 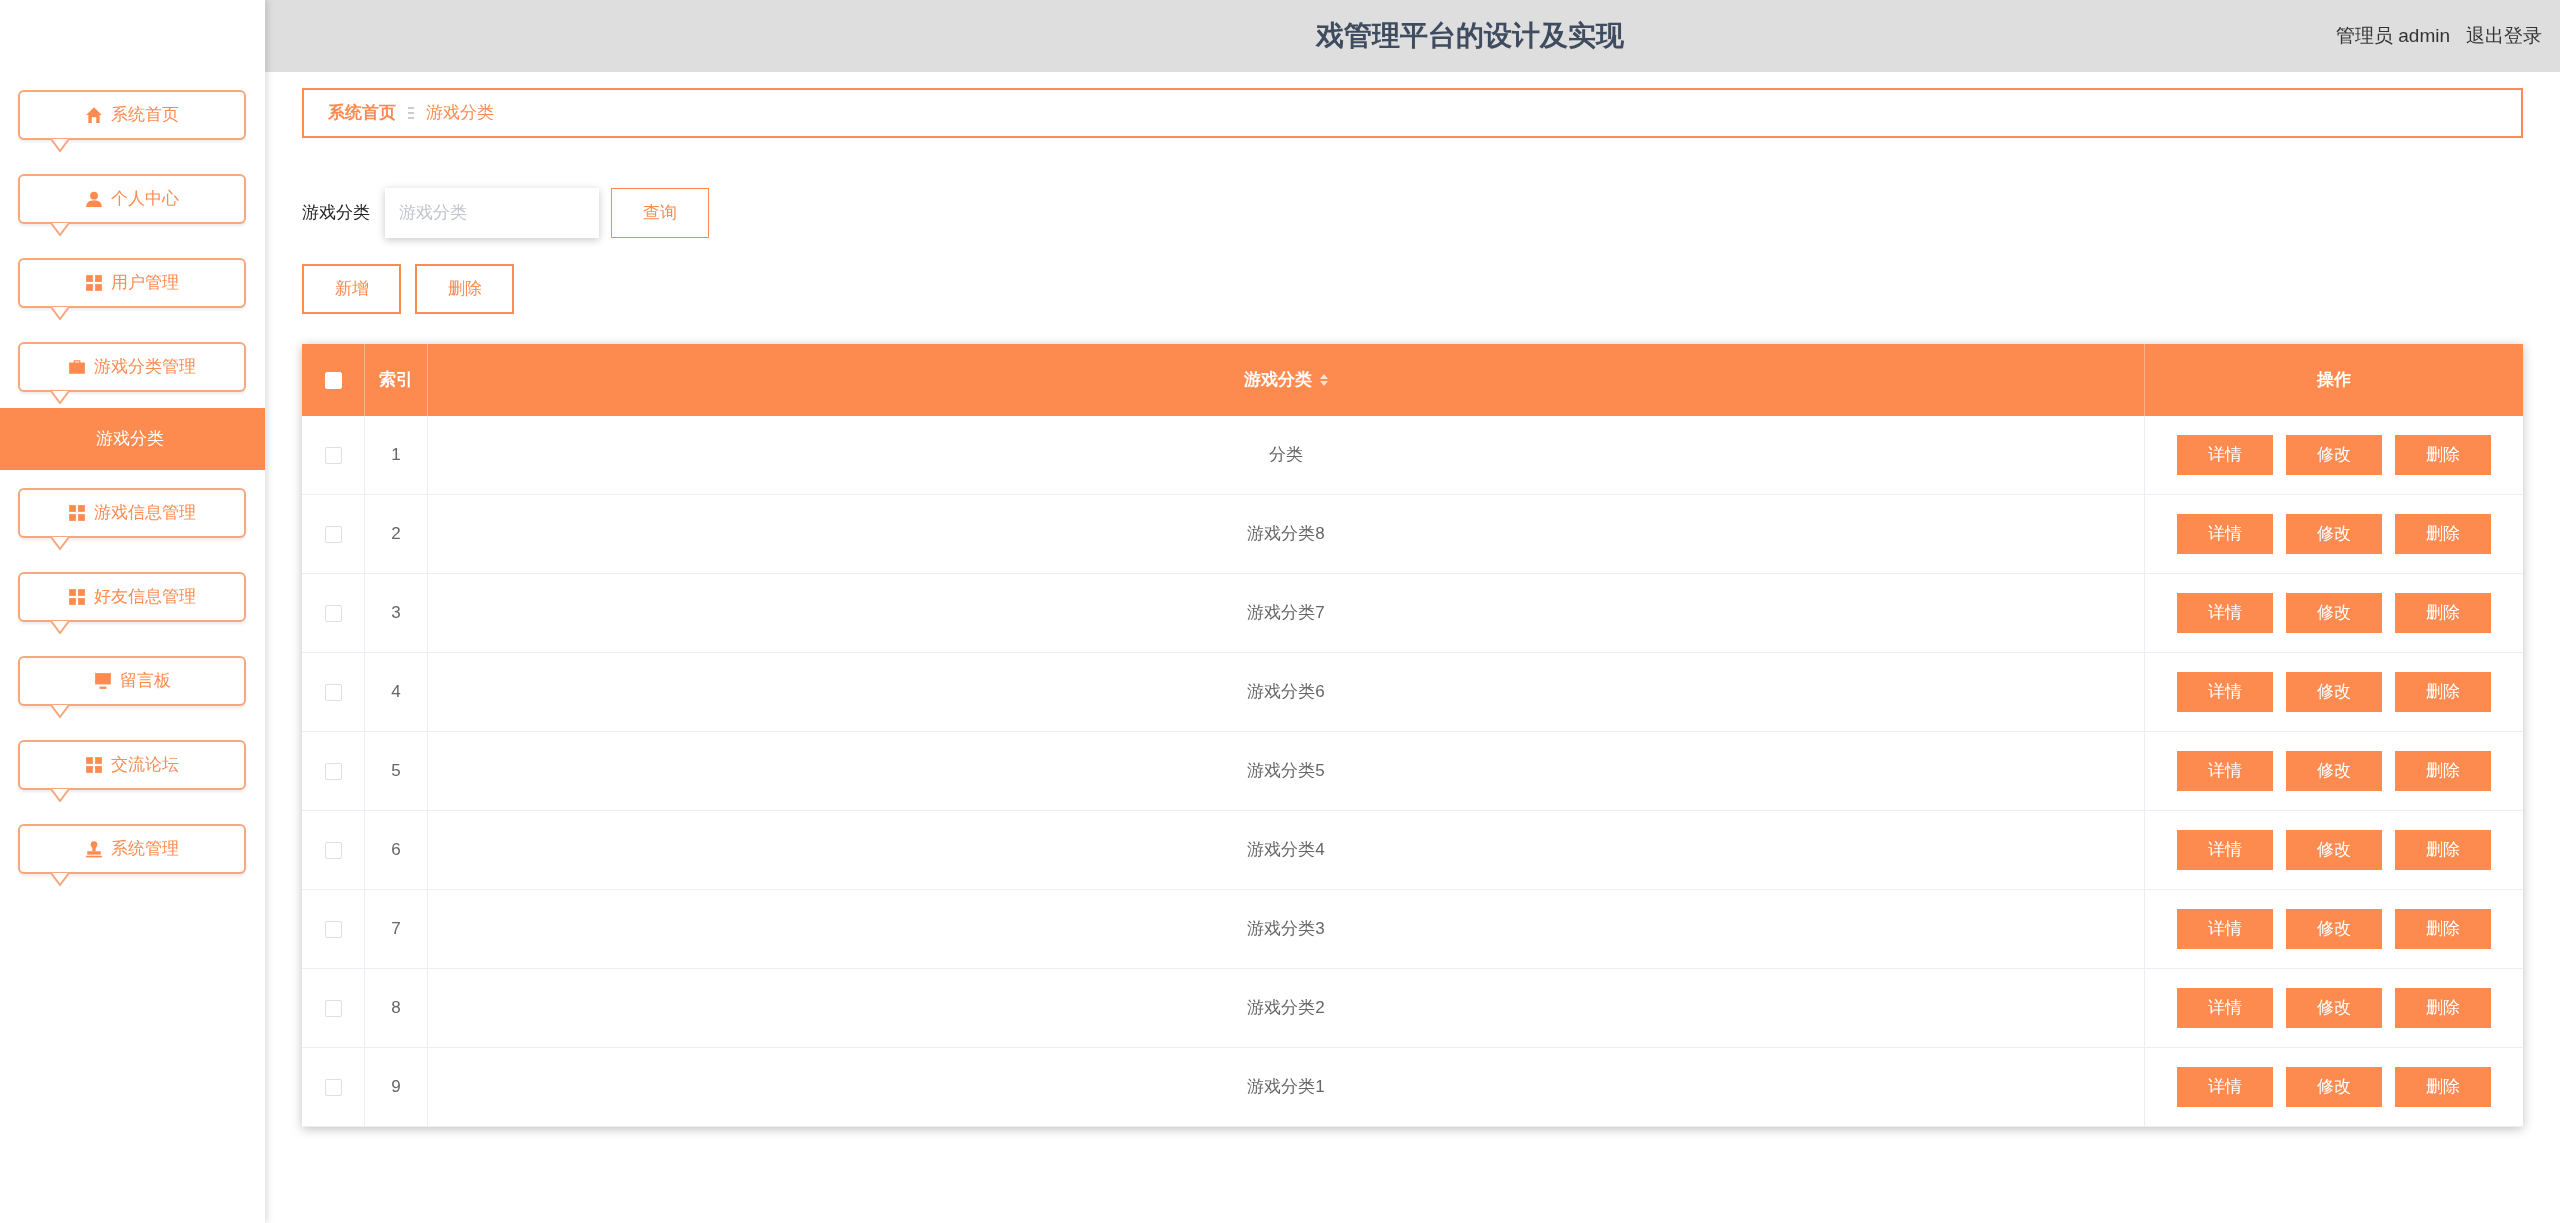 I want to click on table-cell: 游戏分类4, so click(x=1286, y=850).